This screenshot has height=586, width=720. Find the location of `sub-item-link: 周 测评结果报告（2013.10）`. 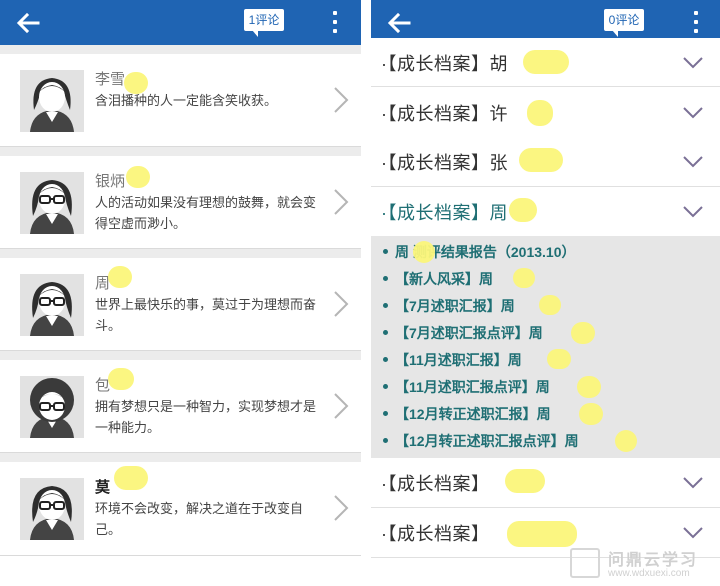

sub-item-link: 周 测评结果报告（2013.10） is located at coordinates (479, 252).